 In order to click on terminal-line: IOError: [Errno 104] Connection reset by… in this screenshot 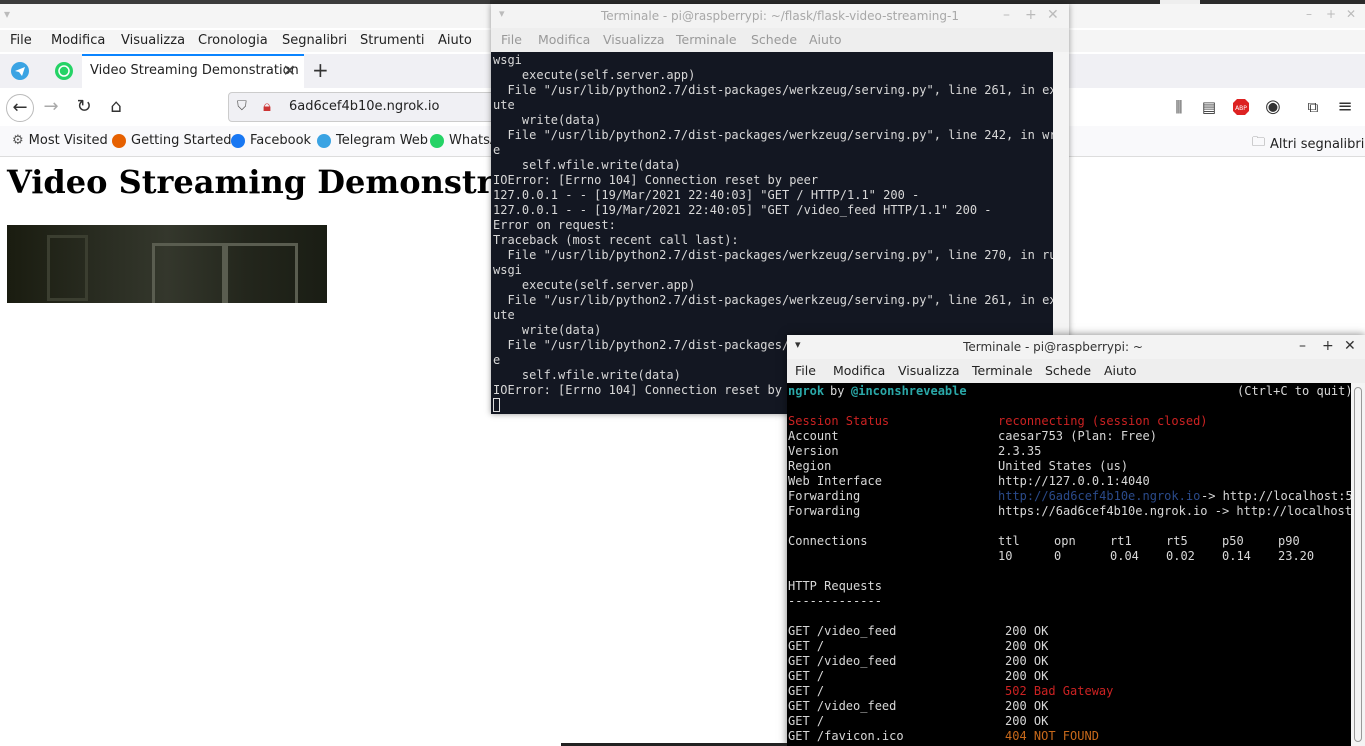, I will do `click(656, 180)`.